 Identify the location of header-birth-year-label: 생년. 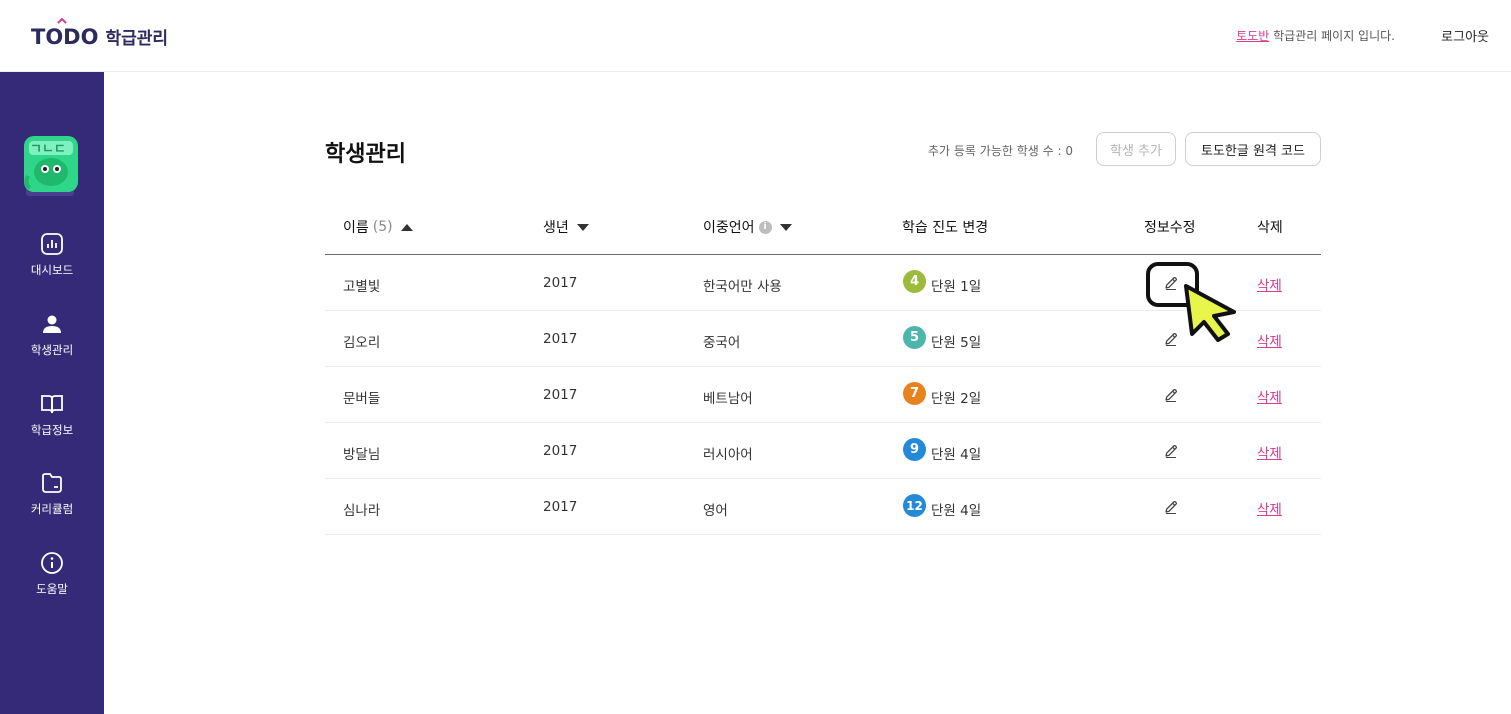
(556, 228).